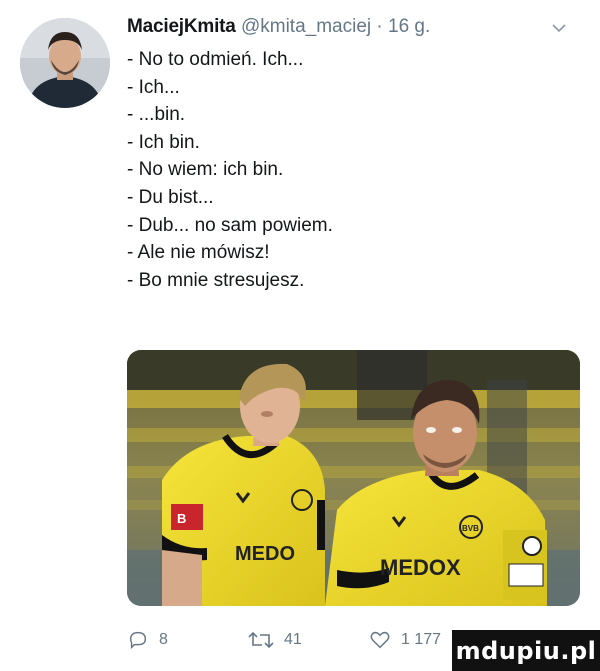 The width and height of the screenshot is (600, 671). Describe the element at coordinates (156, 115) in the screenshot. I see `tweet-line: - ...bin.` at that location.